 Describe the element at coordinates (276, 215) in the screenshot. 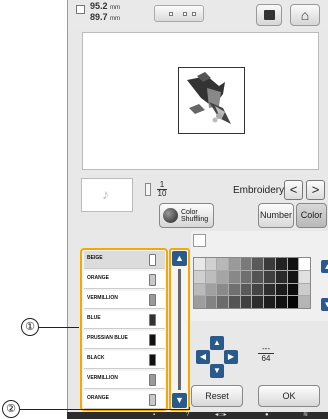

I see `number-button: Number` at that location.